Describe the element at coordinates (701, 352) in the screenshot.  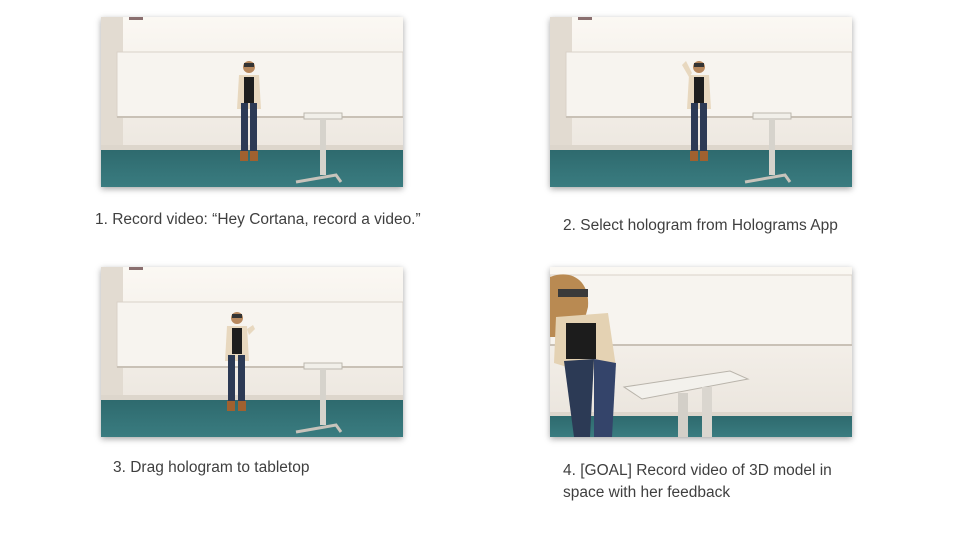
I see `step-4-photo` at that location.